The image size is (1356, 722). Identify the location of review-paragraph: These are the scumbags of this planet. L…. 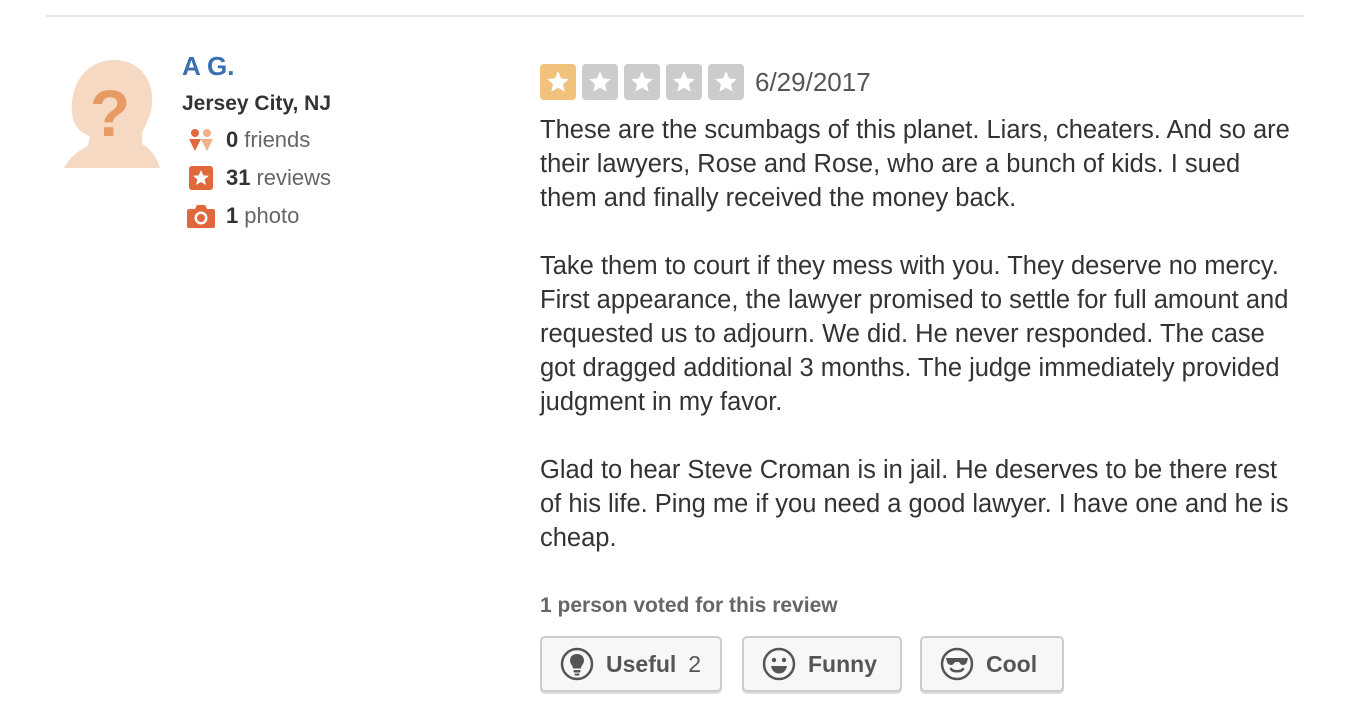
(915, 164).